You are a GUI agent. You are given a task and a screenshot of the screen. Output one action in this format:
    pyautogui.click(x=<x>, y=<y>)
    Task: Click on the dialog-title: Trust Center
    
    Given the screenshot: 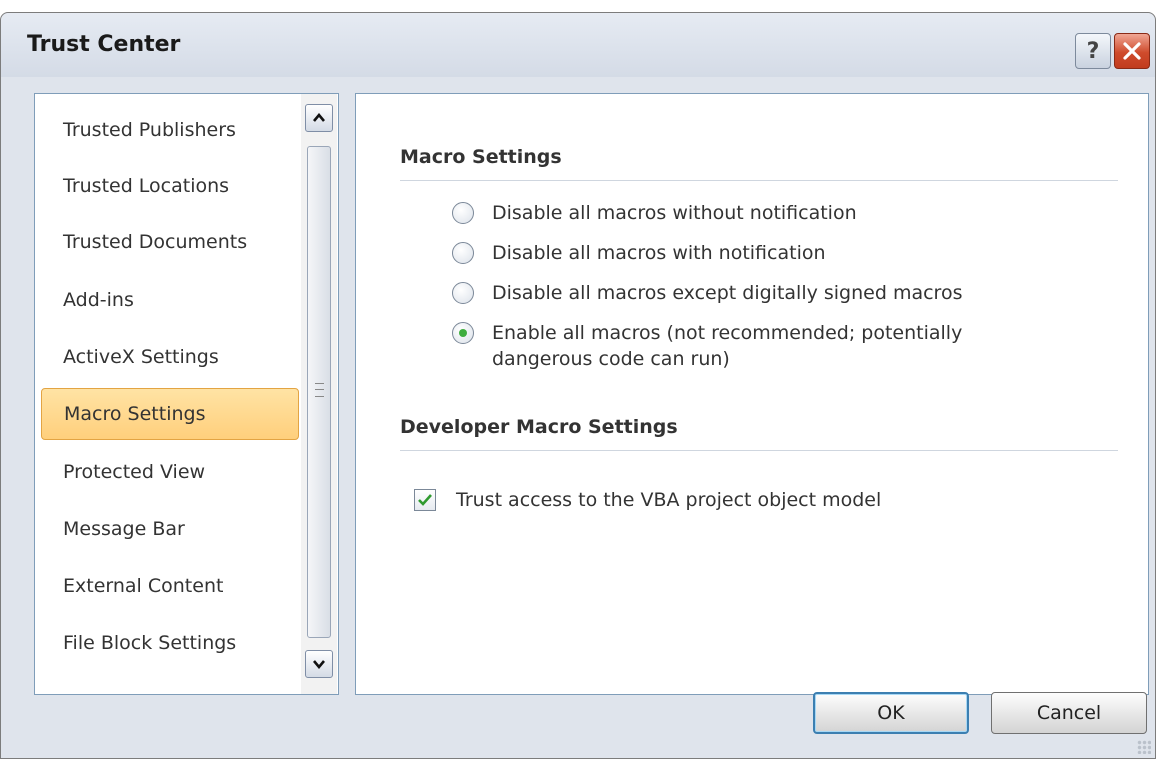 What is the action you would take?
    pyautogui.click(x=104, y=44)
    